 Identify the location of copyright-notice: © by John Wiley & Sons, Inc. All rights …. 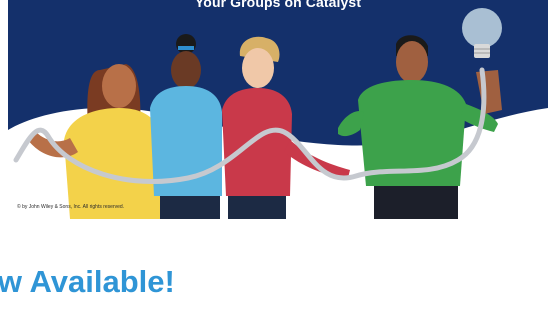
(71, 207).